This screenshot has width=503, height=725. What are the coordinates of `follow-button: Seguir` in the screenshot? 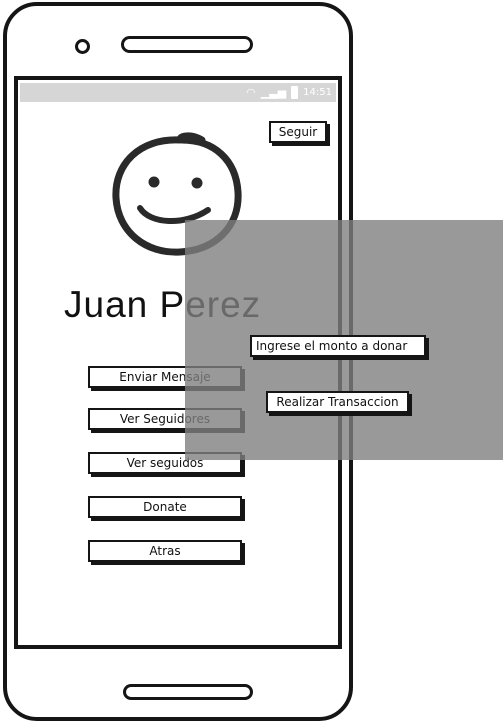 It's located at (298, 132).